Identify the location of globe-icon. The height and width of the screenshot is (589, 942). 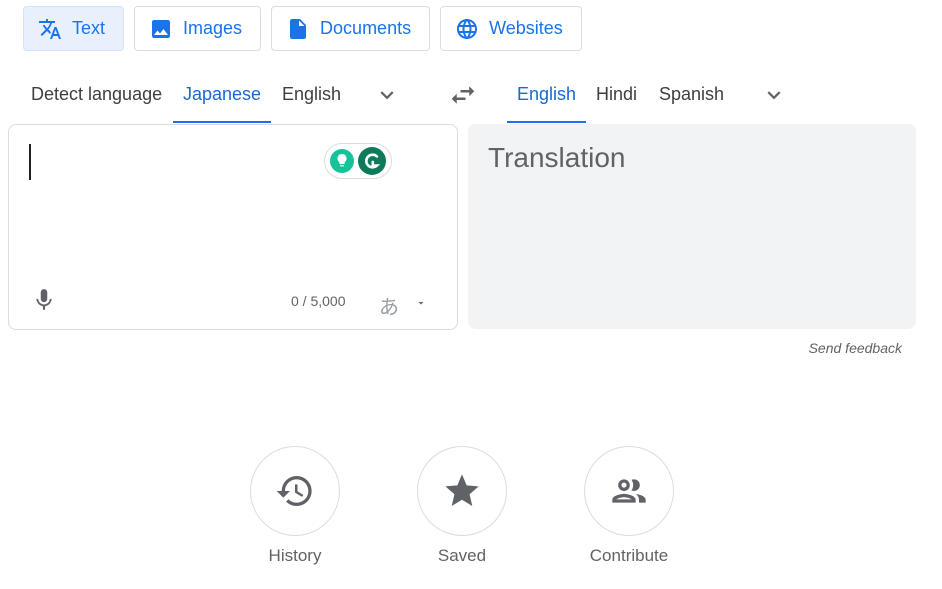
(467, 29).